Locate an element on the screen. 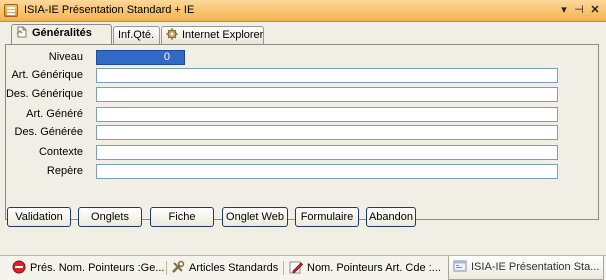 The image size is (606, 280). tab-inf-qte-label: Inf.Qté. is located at coordinates (136, 35).